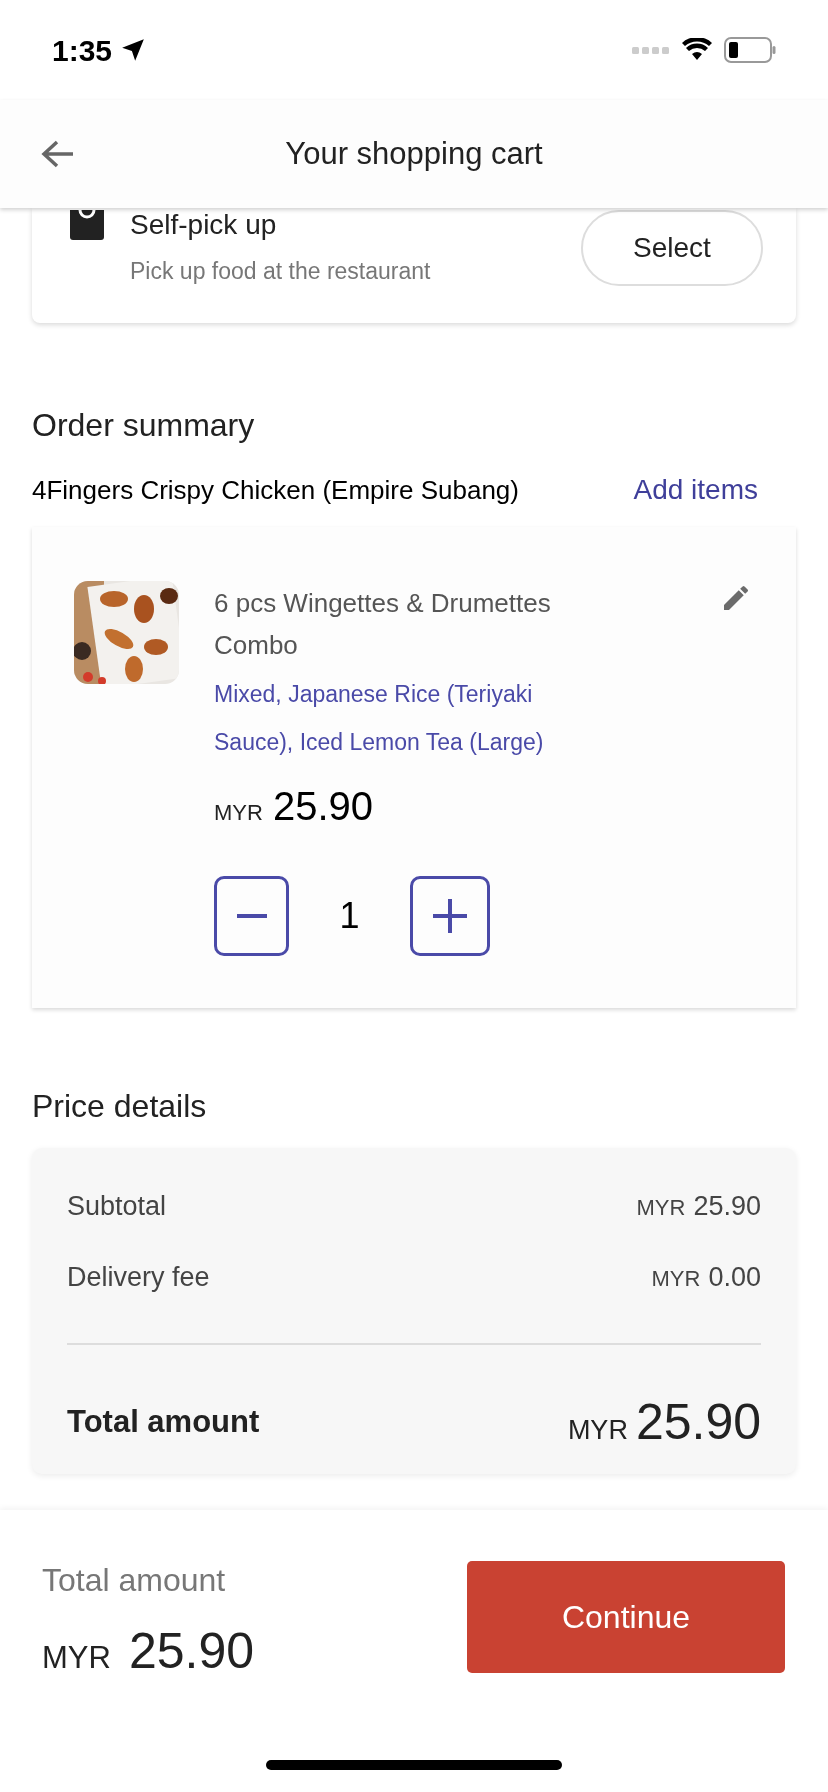  I want to click on total-amount: 25.90, so click(698, 1422).